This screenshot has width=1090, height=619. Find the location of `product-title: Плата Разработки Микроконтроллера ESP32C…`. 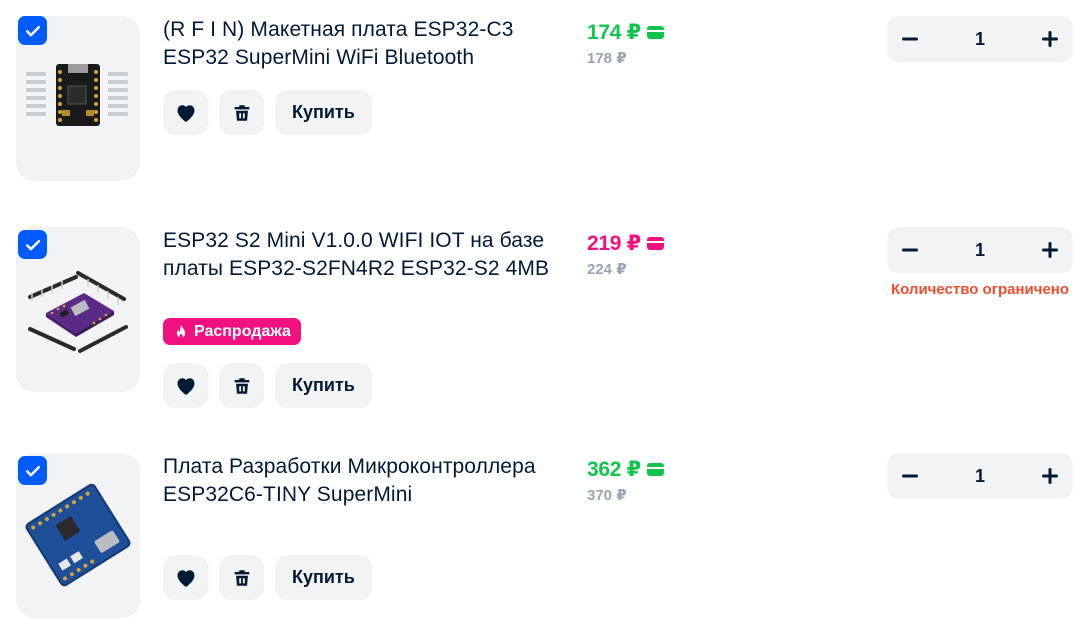

product-title: Плата Разработки Микроконтроллера ESP32C… is located at coordinates (363, 481).